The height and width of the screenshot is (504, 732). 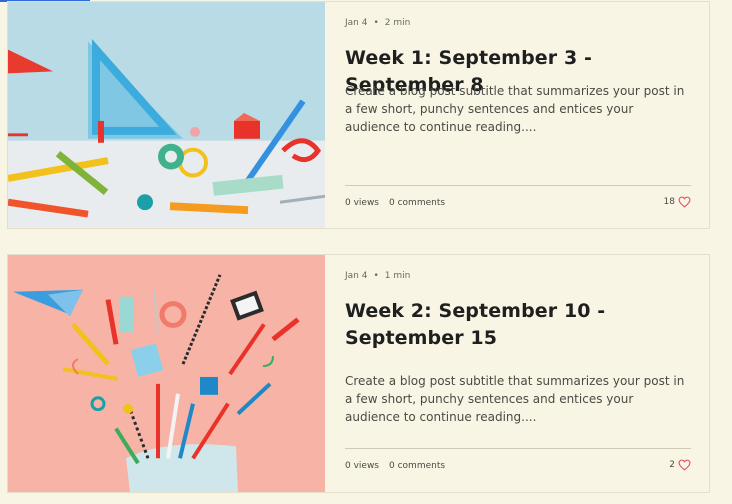 I want to click on post-read-time: 1 min, so click(x=397, y=276).